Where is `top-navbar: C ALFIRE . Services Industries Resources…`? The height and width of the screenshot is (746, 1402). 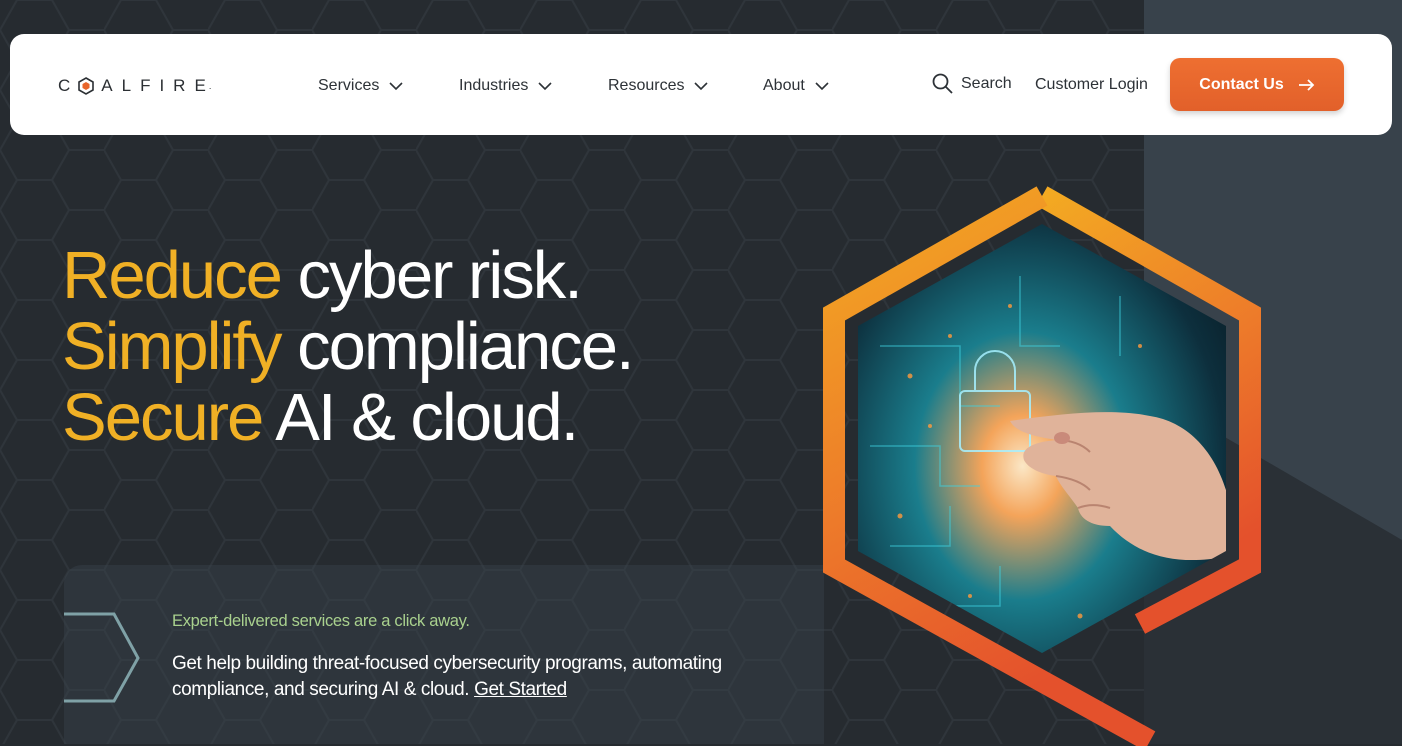 top-navbar: C ALFIRE . Services Industries Resources… is located at coordinates (701, 84).